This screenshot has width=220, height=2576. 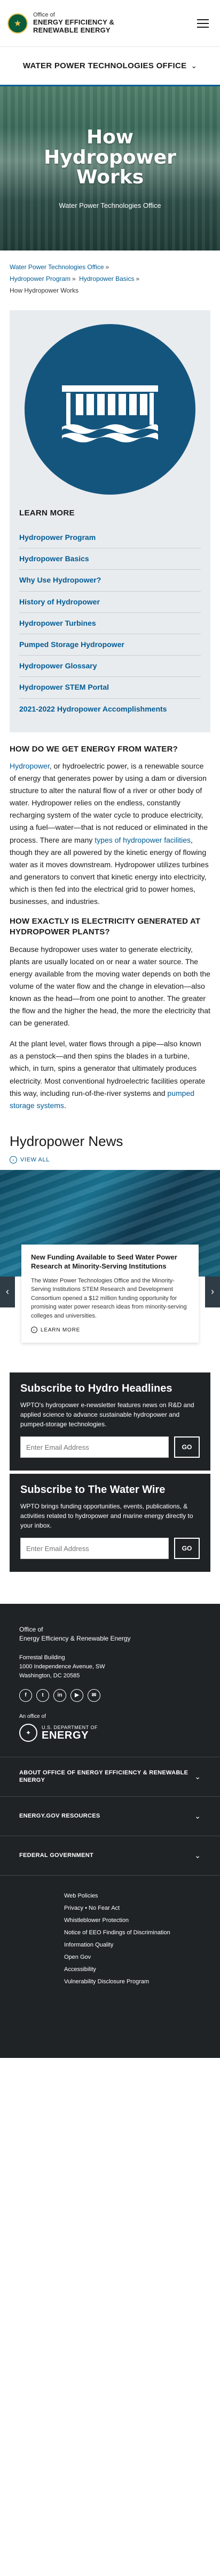 What do you see at coordinates (54, 558) in the screenshot?
I see `related-link: Hydropower Basics` at bounding box center [54, 558].